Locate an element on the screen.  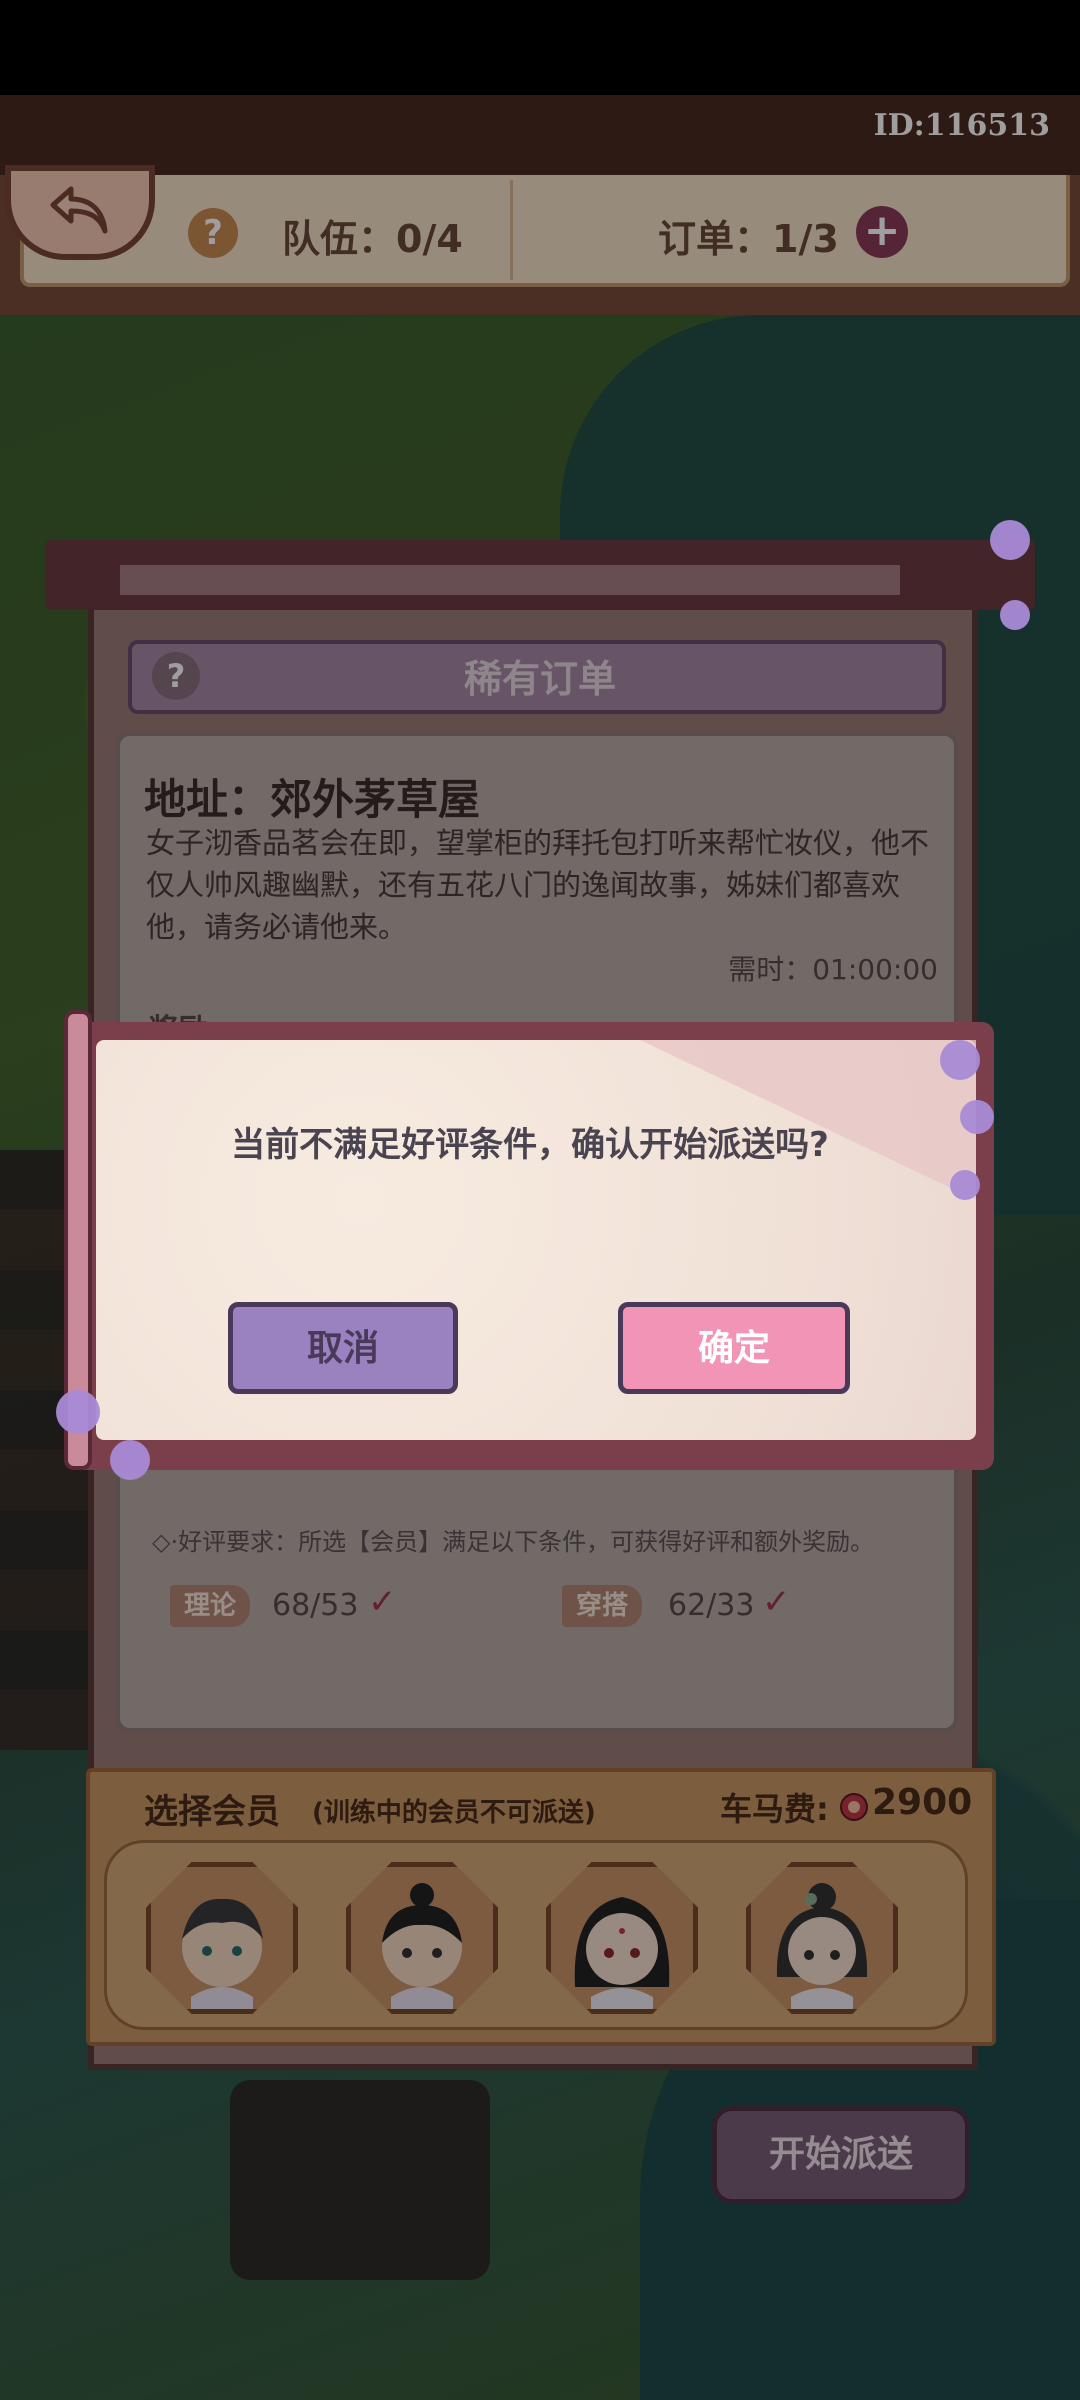
cancel-button: 取消 is located at coordinates (343, 1348).